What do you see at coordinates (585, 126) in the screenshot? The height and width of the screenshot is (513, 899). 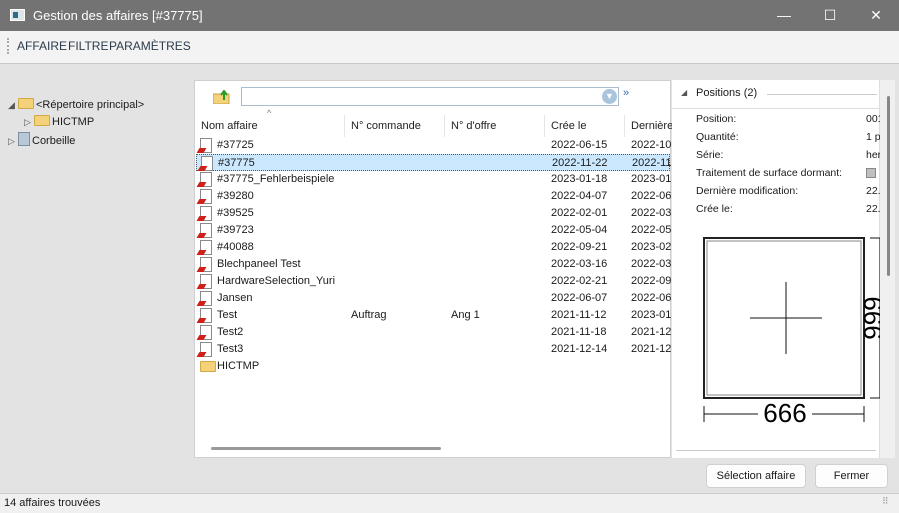 I see `column-header-created: Crée le` at bounding box center [585, 126].